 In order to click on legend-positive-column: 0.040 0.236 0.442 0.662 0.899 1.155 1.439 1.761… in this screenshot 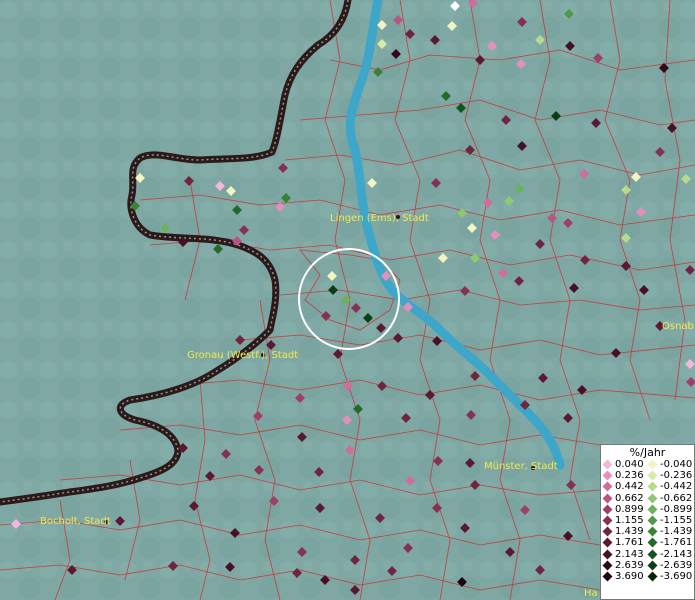, I will do `click(625, 520)`.